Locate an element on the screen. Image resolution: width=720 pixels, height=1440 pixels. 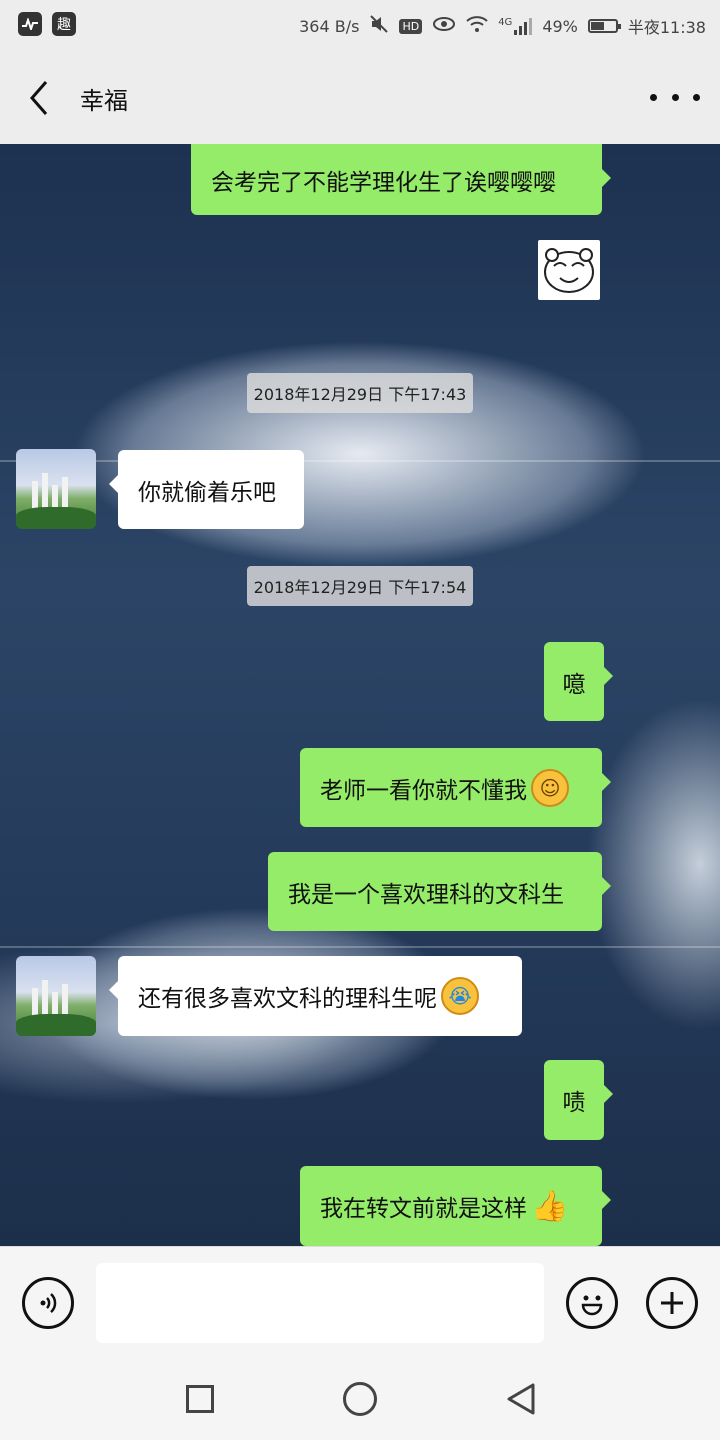
smile-emoji-icon: ☺ is located at coordinates (550, 787).